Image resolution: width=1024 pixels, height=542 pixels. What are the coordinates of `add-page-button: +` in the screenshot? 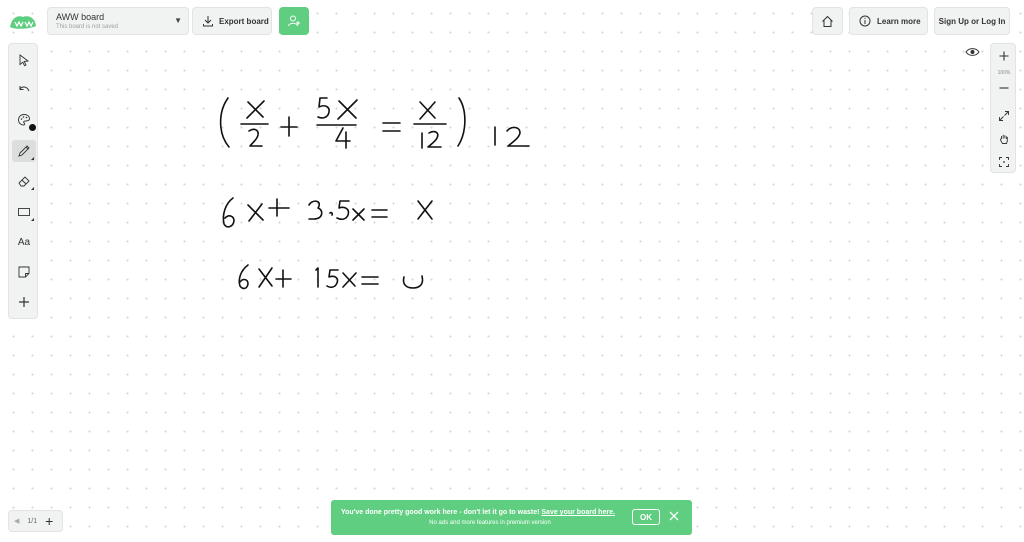 It's located at (49, 521).